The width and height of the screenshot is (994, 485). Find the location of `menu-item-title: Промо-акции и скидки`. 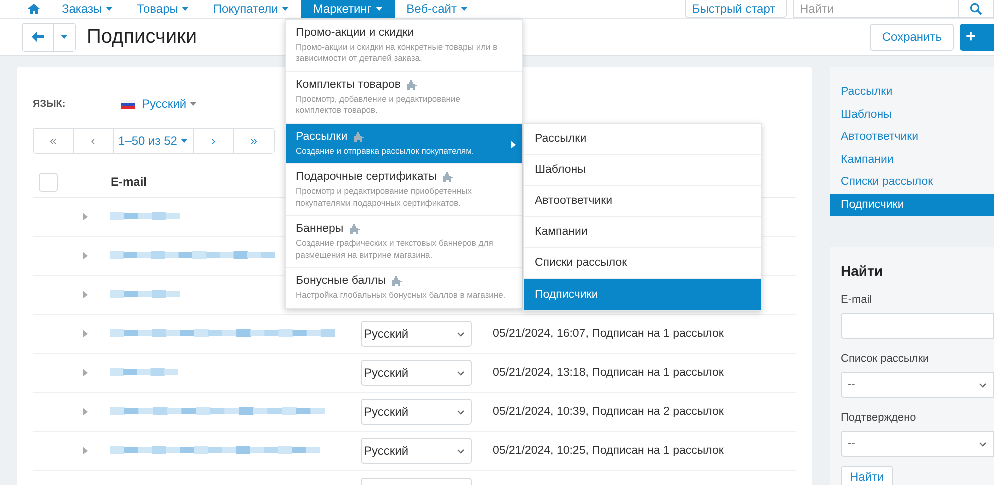

menu-item-title: Промо-акции и скидки is located at coordinates (355, 33).